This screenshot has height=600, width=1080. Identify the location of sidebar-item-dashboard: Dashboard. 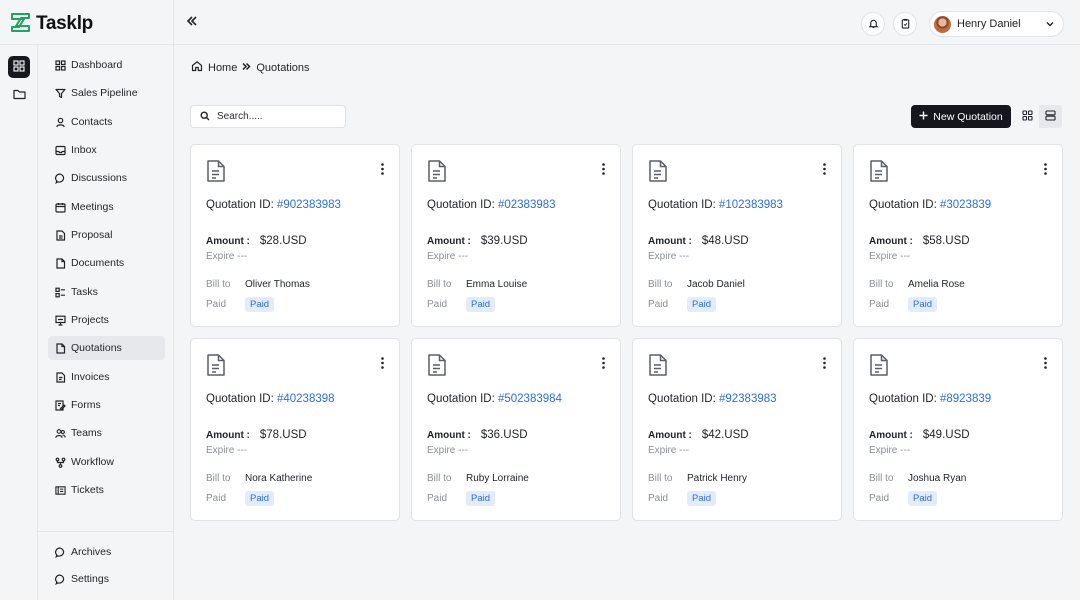
(106, 65).